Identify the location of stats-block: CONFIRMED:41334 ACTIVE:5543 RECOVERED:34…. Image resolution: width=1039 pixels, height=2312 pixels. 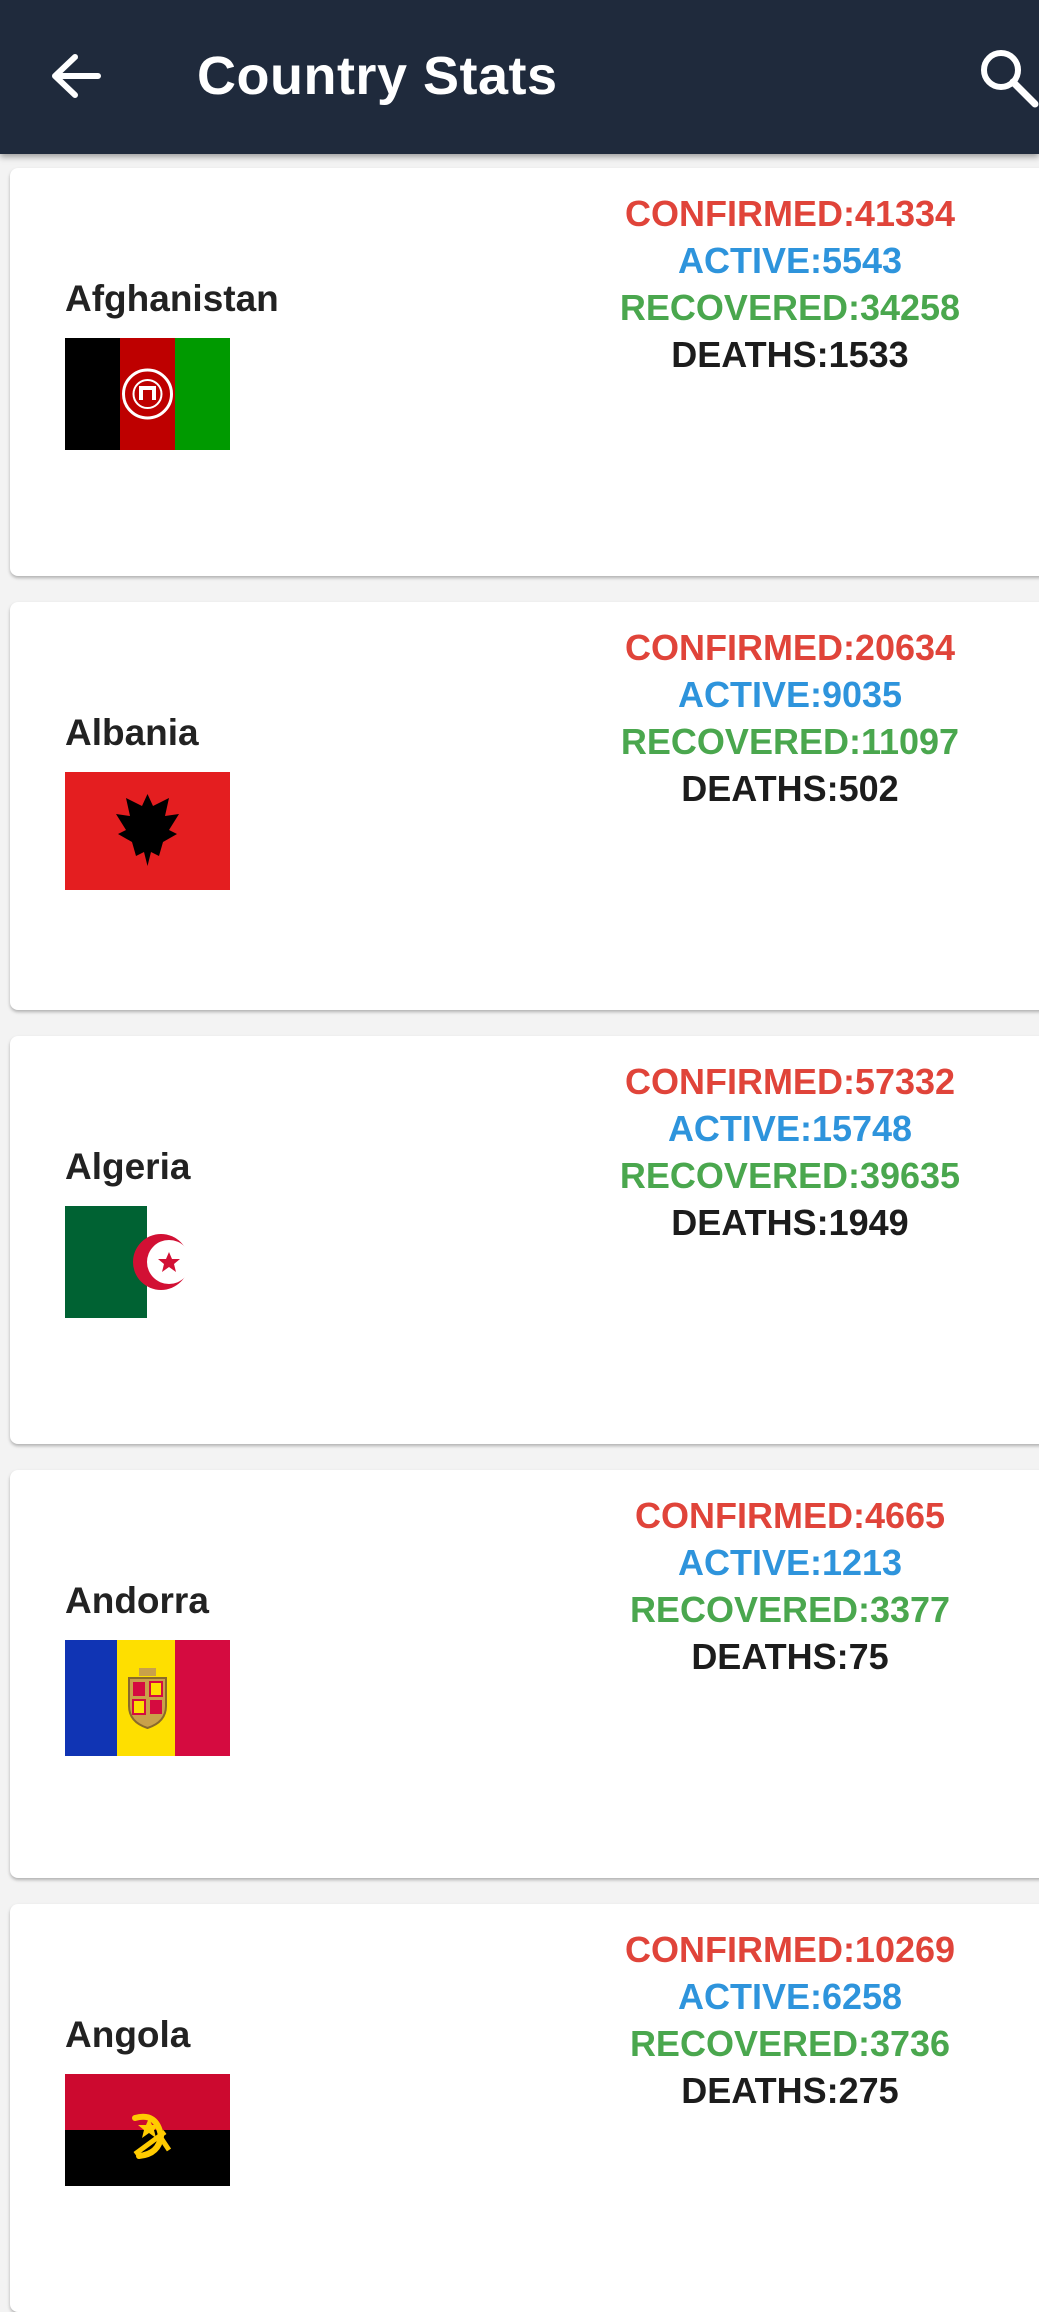
(790, 284).